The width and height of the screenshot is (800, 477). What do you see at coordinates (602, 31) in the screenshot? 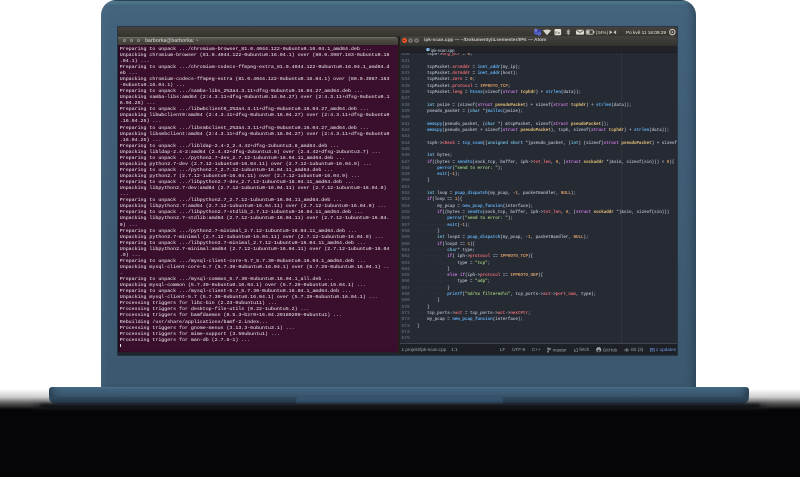
I see `svg-text: (34%)` at bounding box center [602, 31].